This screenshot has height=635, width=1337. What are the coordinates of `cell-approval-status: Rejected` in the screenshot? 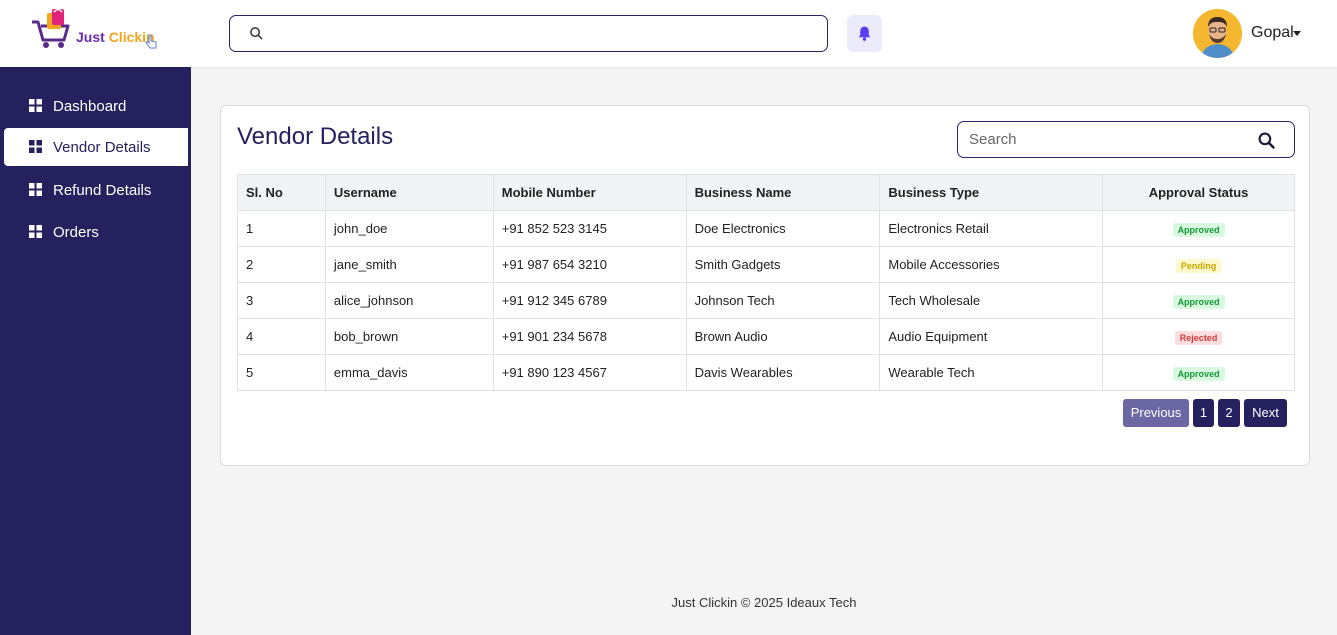 It's located at (1198, 336).